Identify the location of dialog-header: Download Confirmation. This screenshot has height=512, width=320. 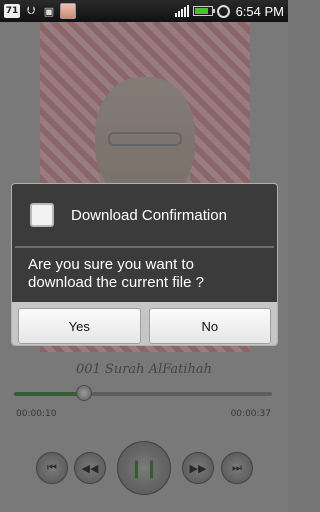
(144, 215).